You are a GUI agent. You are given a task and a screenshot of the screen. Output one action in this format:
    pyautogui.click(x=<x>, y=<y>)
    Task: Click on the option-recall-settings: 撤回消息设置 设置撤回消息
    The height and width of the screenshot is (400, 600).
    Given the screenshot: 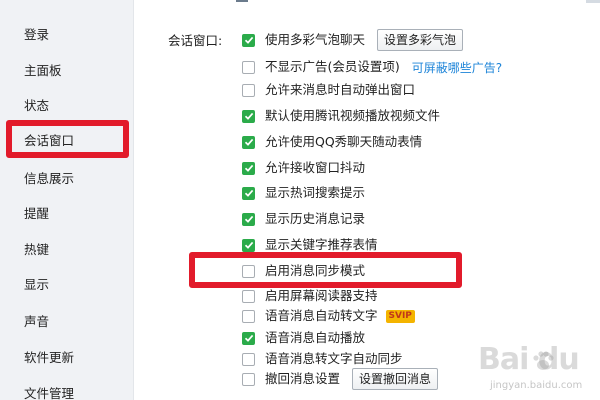 What is the action you would take?
    pyautogui.click(x=340, y=379)
    